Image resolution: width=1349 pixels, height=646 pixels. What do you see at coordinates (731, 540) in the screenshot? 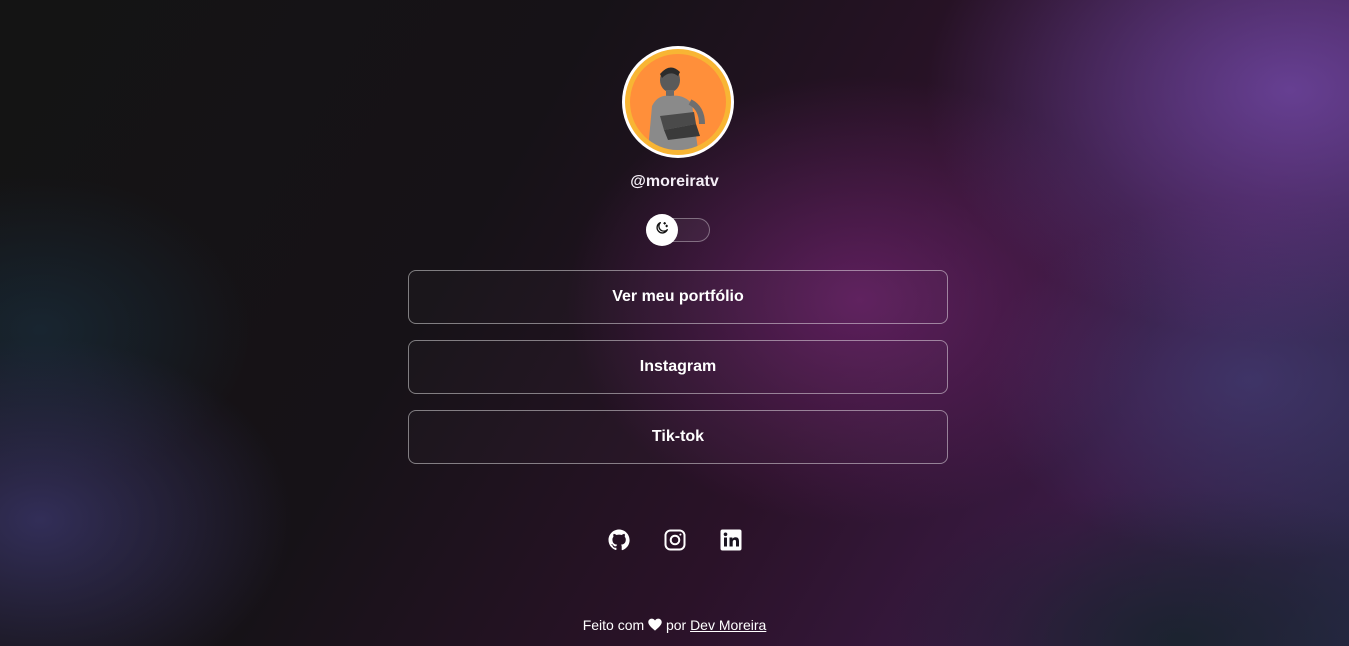
I see `linkedin-icon` at bounding box center [731, 540].